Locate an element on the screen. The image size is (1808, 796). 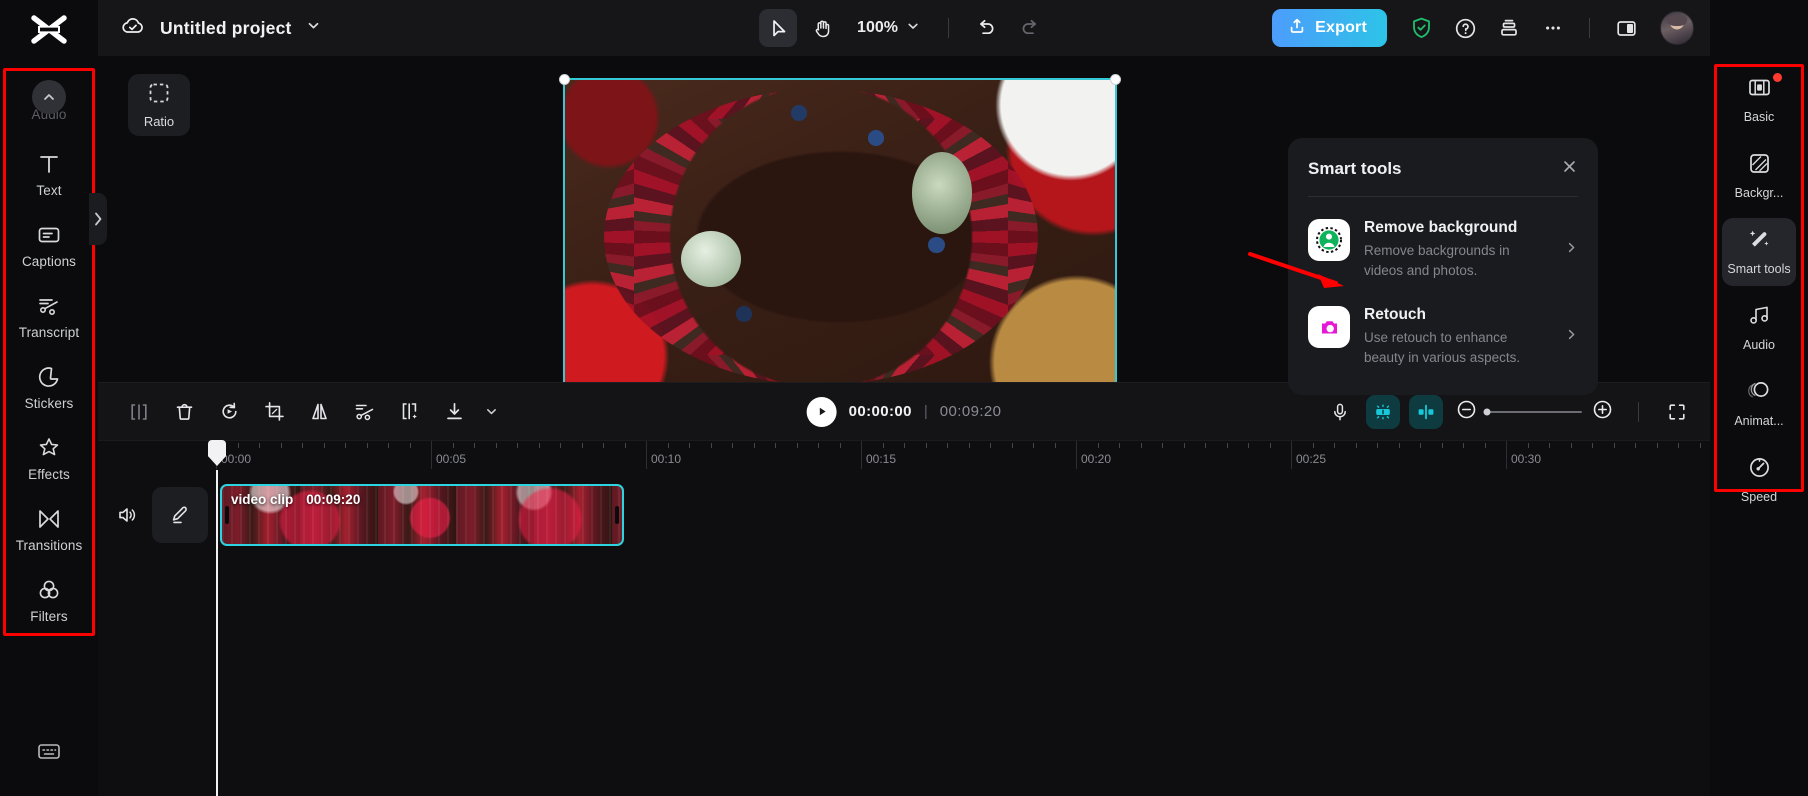
project-title-group: Untitled project is located at coordinates (220, 28).